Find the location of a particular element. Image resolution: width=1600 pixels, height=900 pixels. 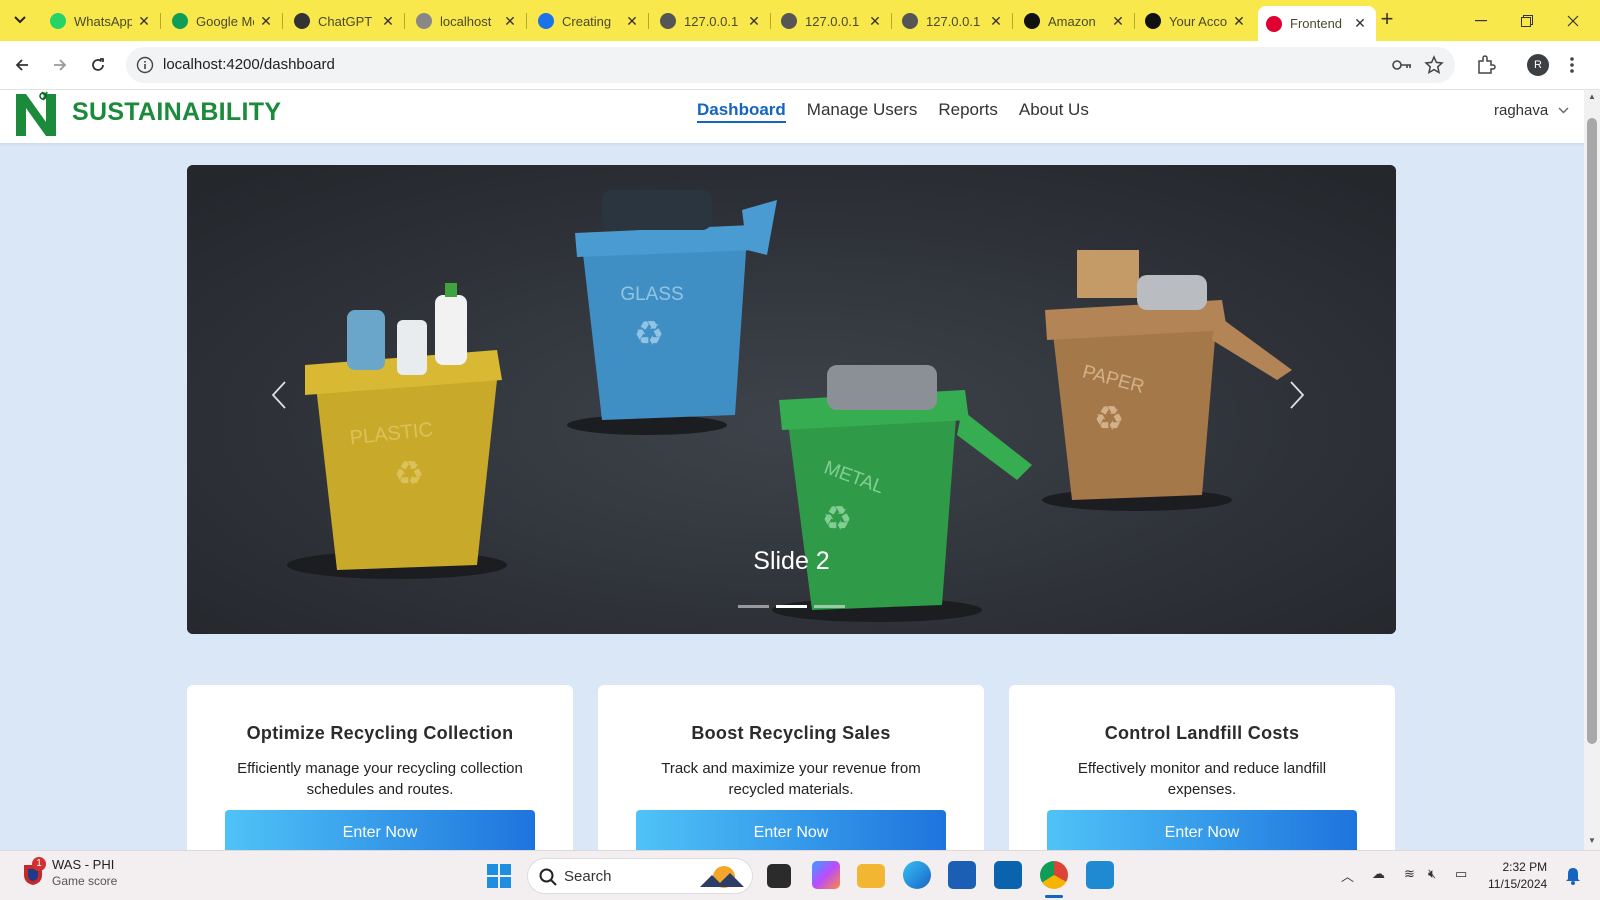

sports-widget: 1 WAS - PHI Game score is located at coordinates (69, 872).